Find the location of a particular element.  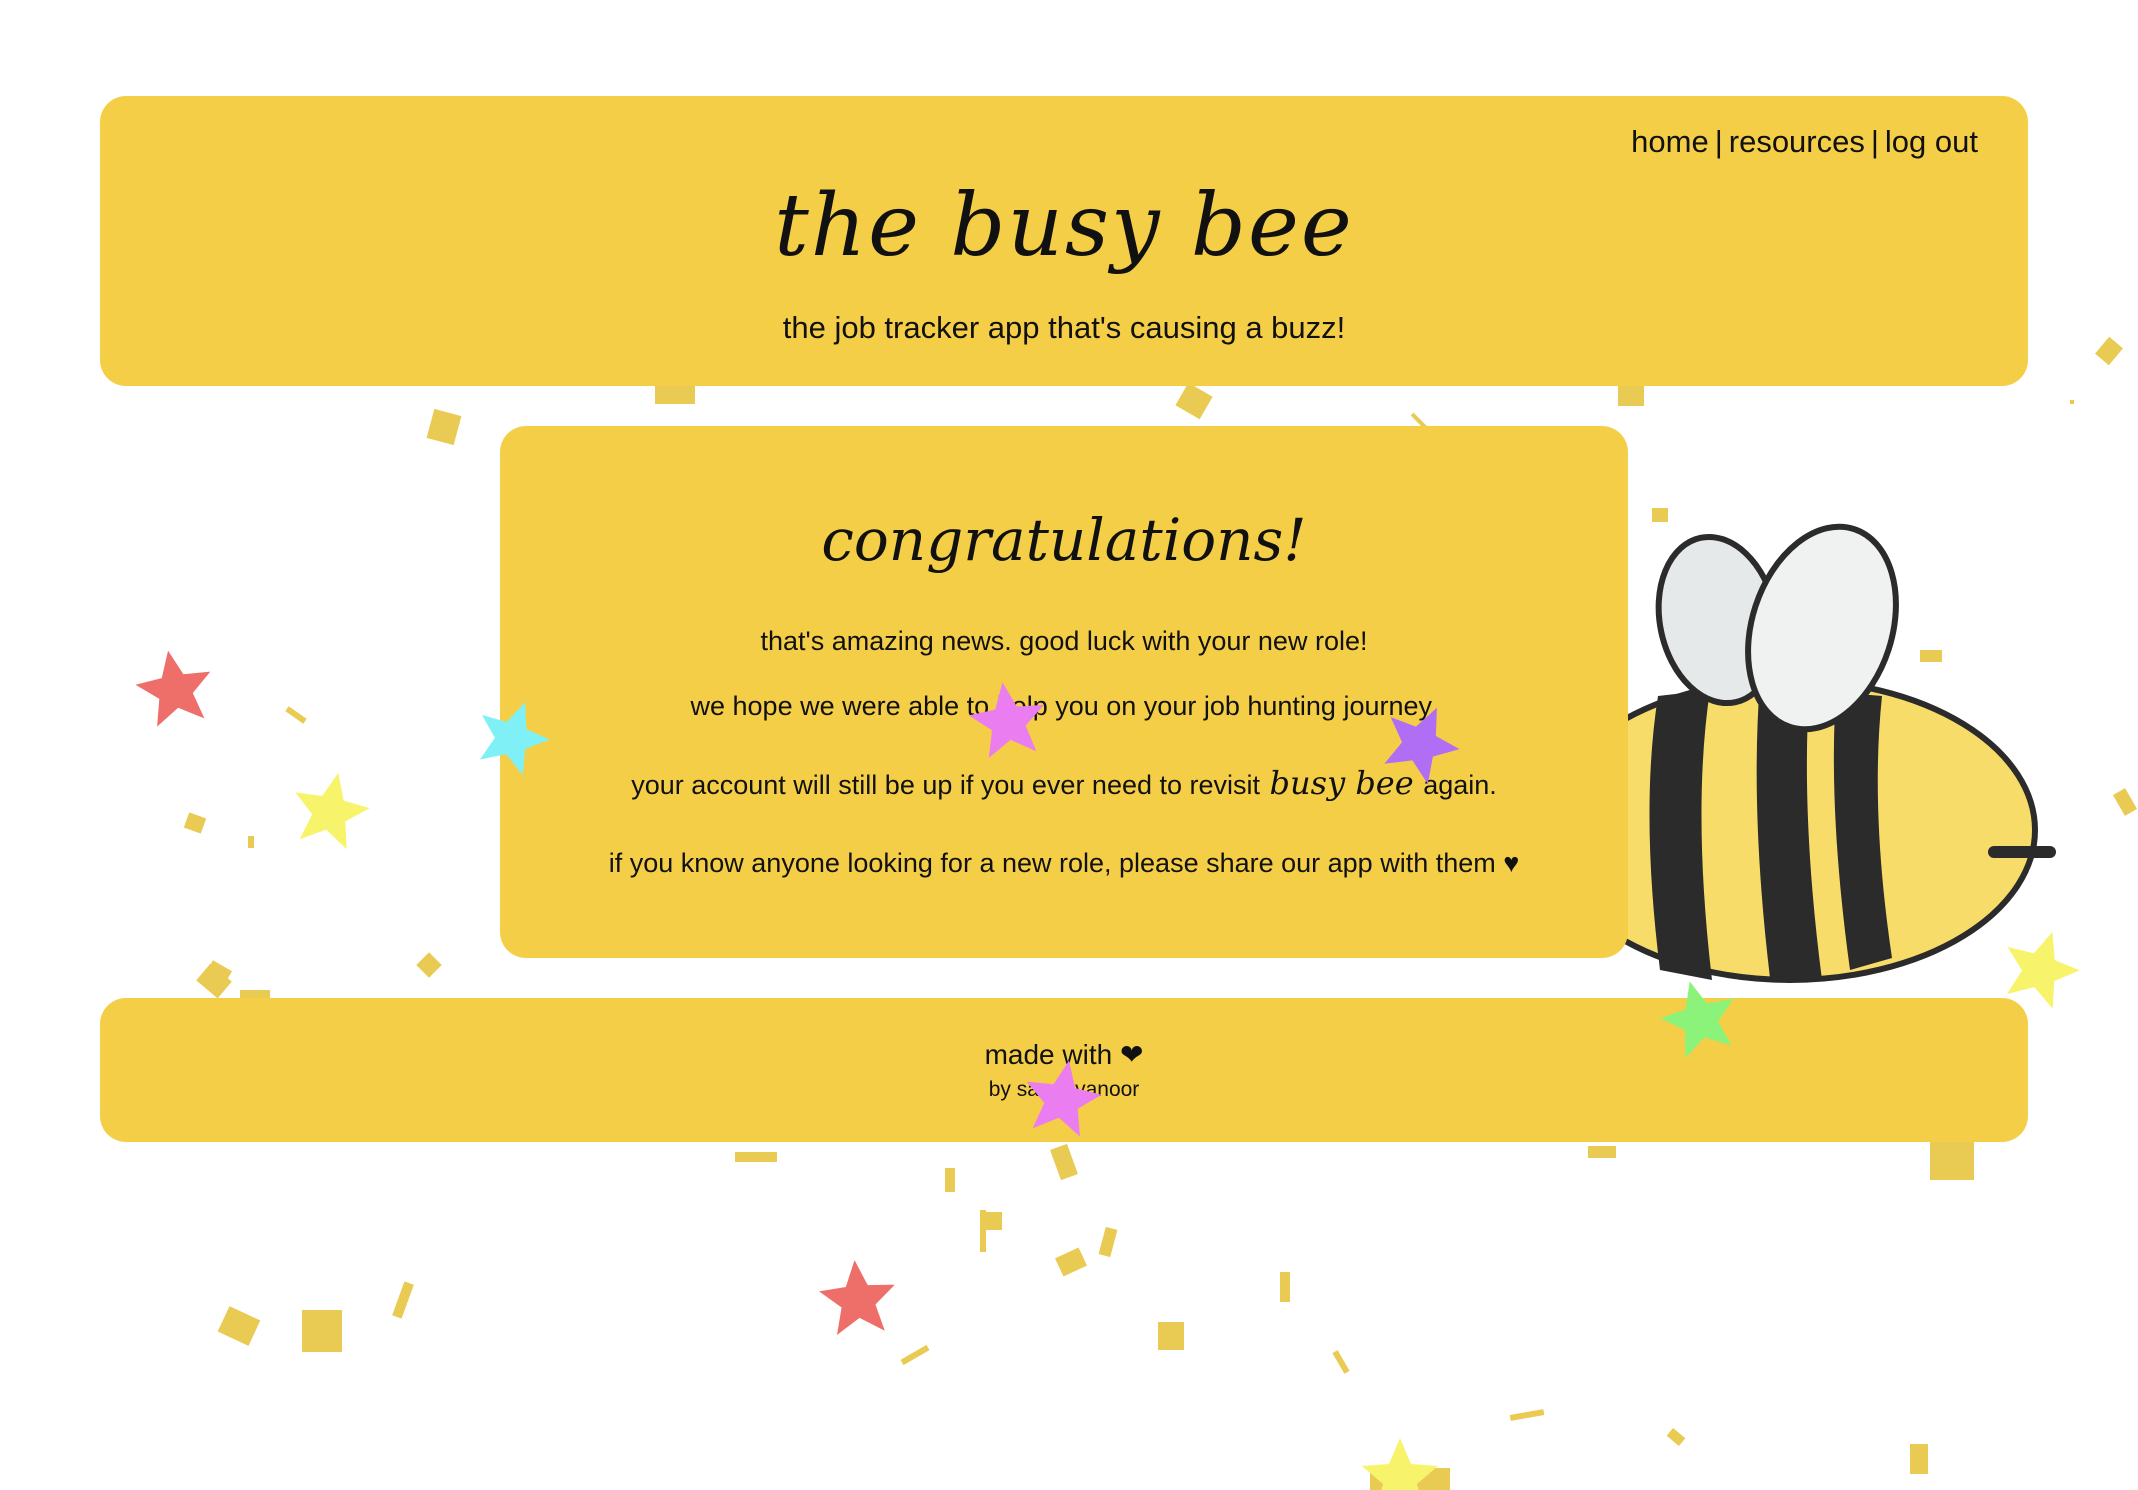

card-heading: congratulations! is located at coordinates (1064, 540).